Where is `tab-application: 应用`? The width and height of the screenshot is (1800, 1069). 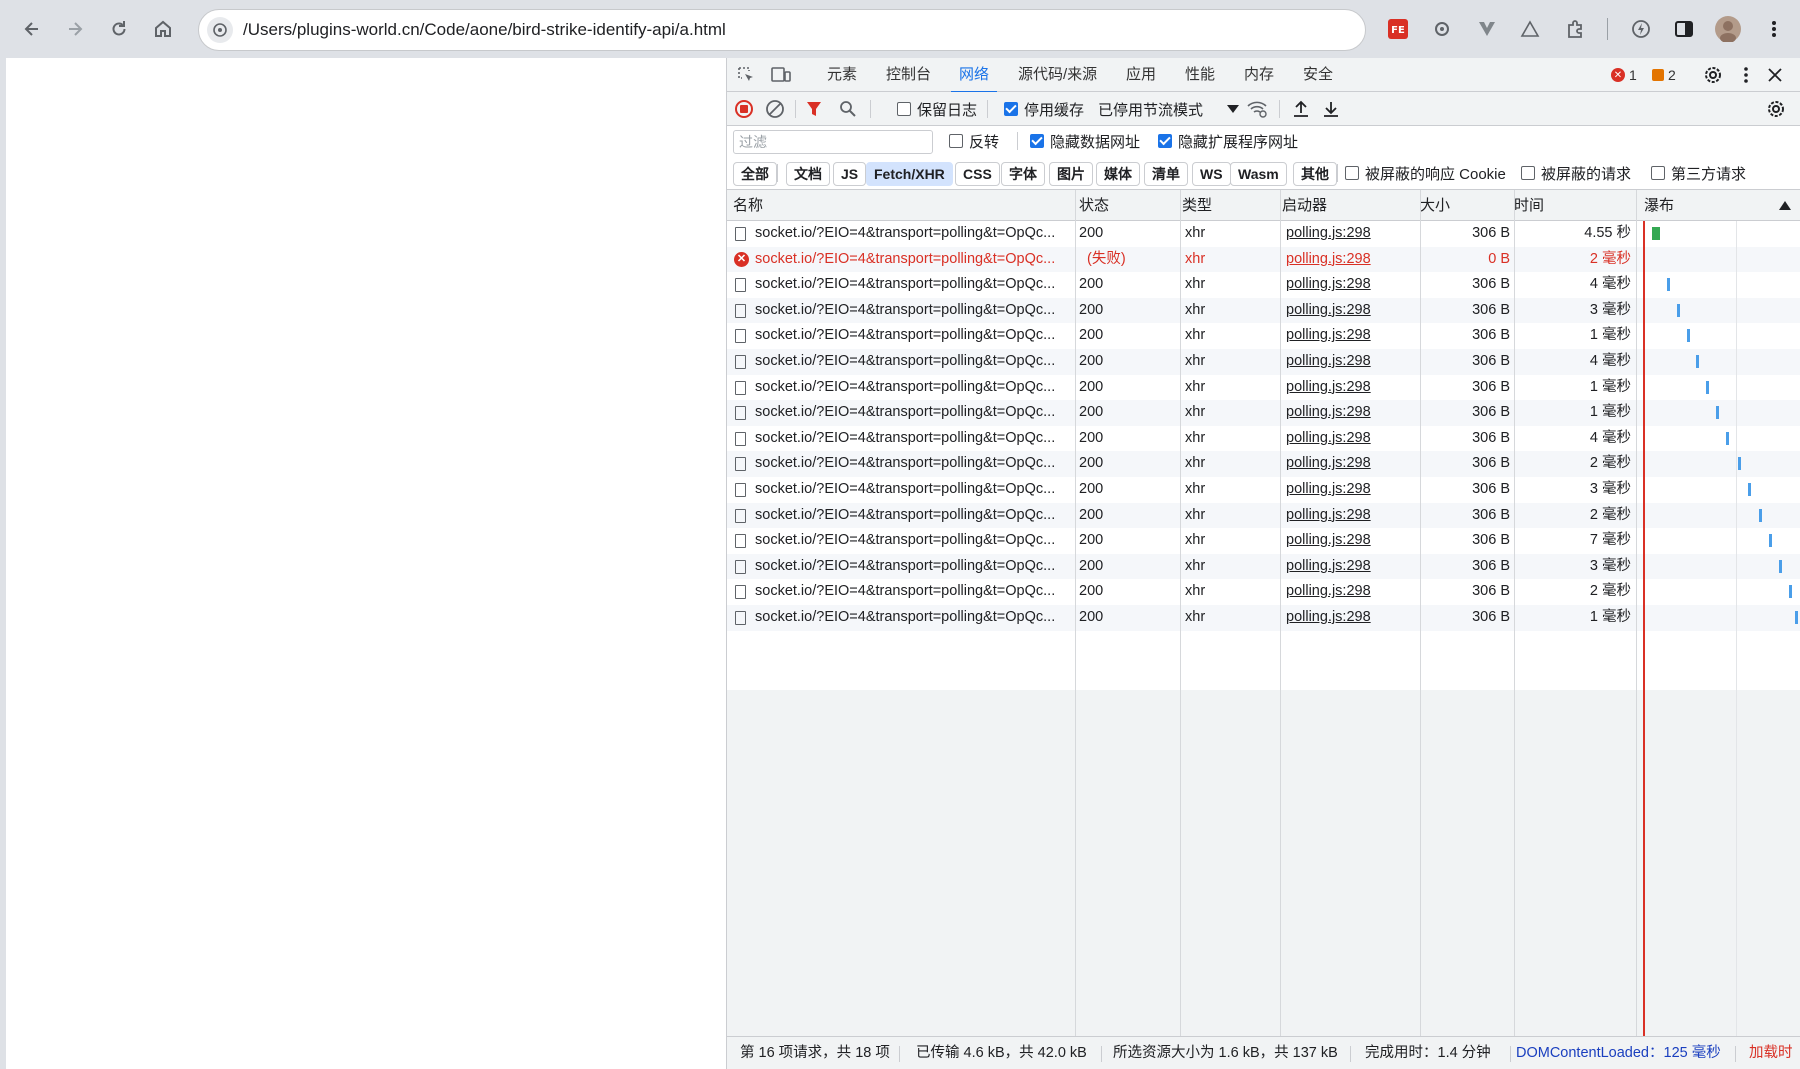
tab-application: 应用 is located at coordinates (1141, 75).